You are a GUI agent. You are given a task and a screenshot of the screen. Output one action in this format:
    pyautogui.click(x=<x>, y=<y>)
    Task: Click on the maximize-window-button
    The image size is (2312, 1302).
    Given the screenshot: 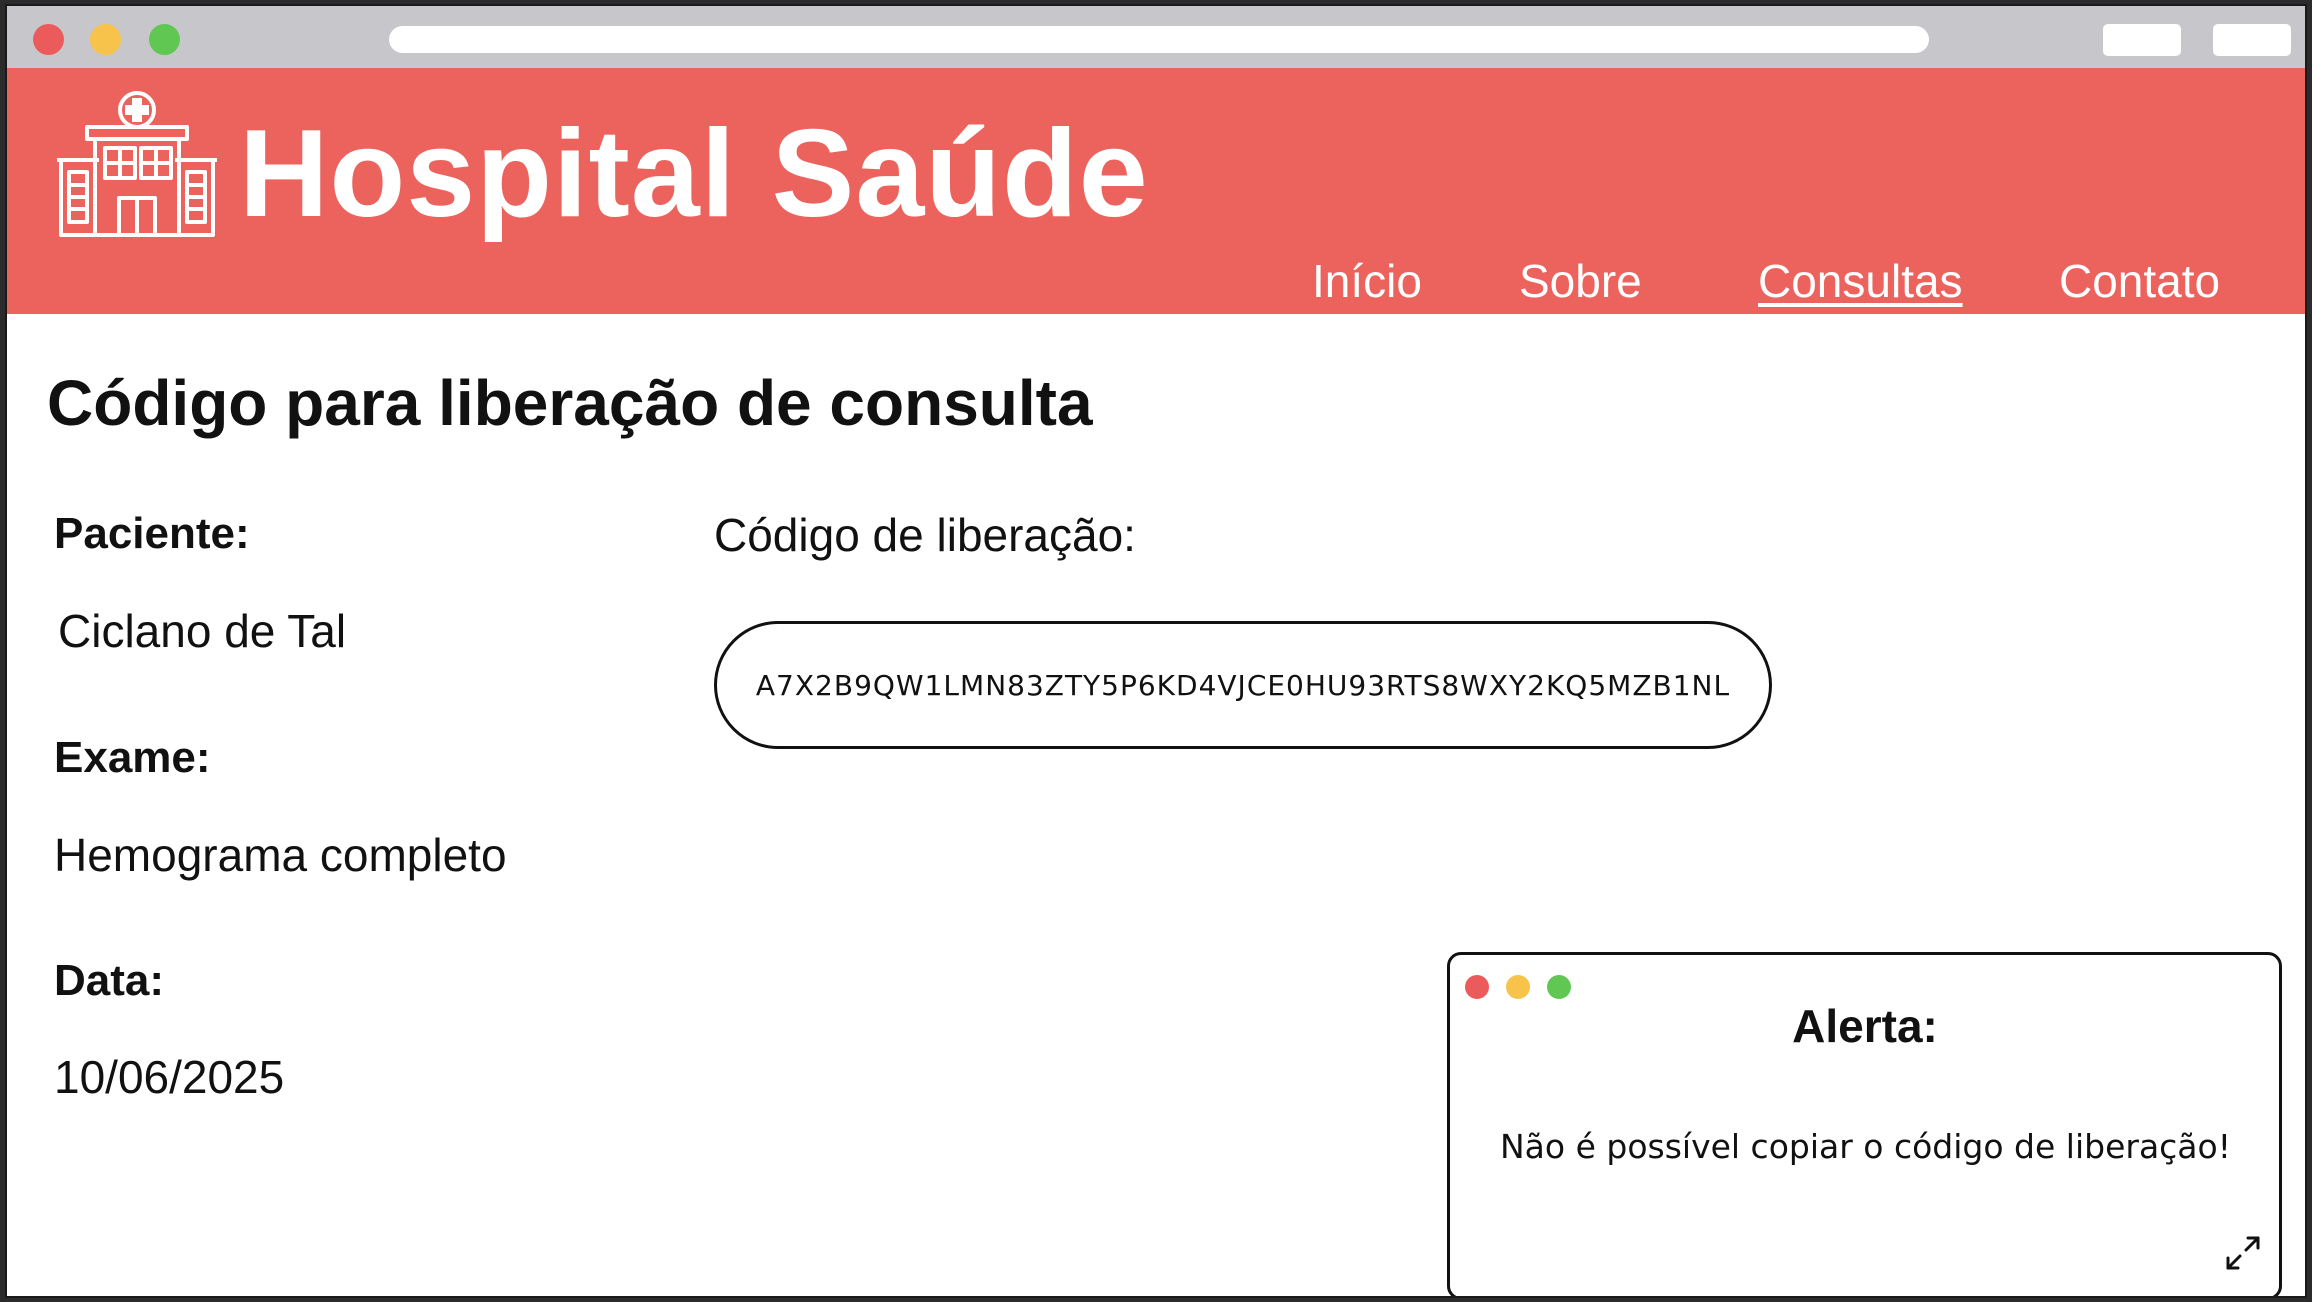 What is the action you would take?
    pyautogui.click(x=164, y=39)
    